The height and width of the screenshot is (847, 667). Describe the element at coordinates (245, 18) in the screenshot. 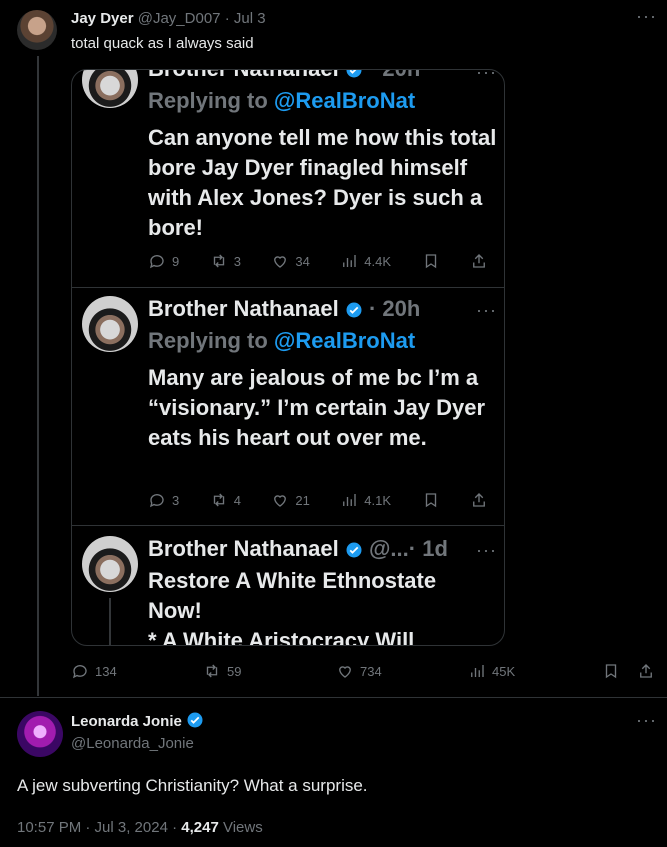

I see `tweet-date: · Jul 3` at that location.